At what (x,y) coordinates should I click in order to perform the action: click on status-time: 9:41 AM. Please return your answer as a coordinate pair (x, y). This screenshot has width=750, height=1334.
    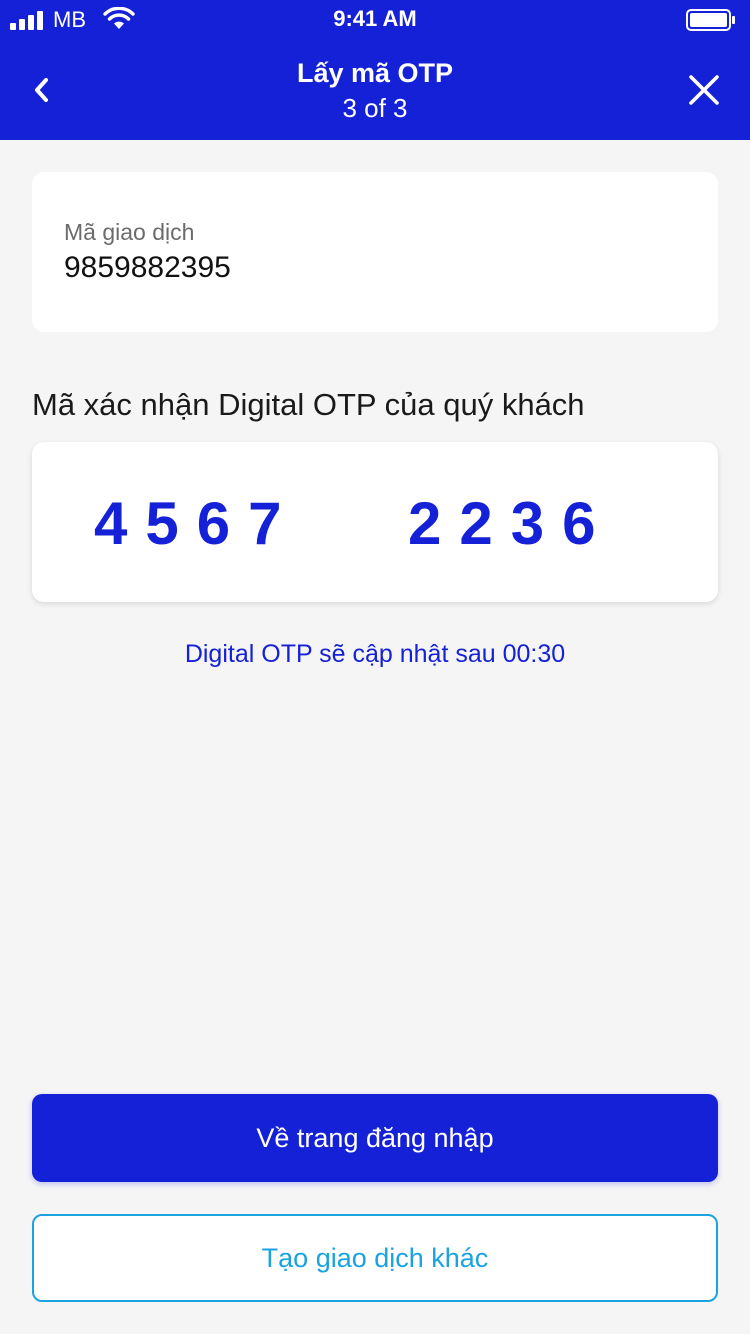
    Looking at the image, I should click on (375, 18).